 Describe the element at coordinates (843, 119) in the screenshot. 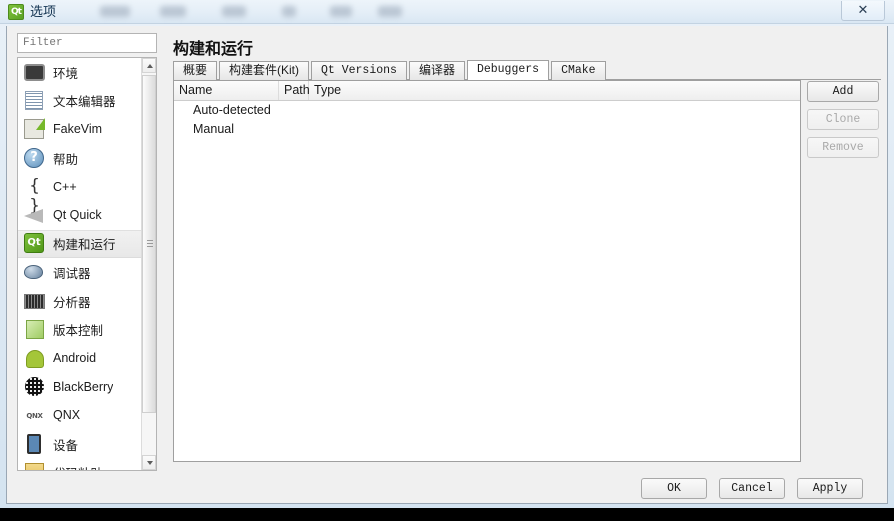

I see `clone-button: Clone` at that location.